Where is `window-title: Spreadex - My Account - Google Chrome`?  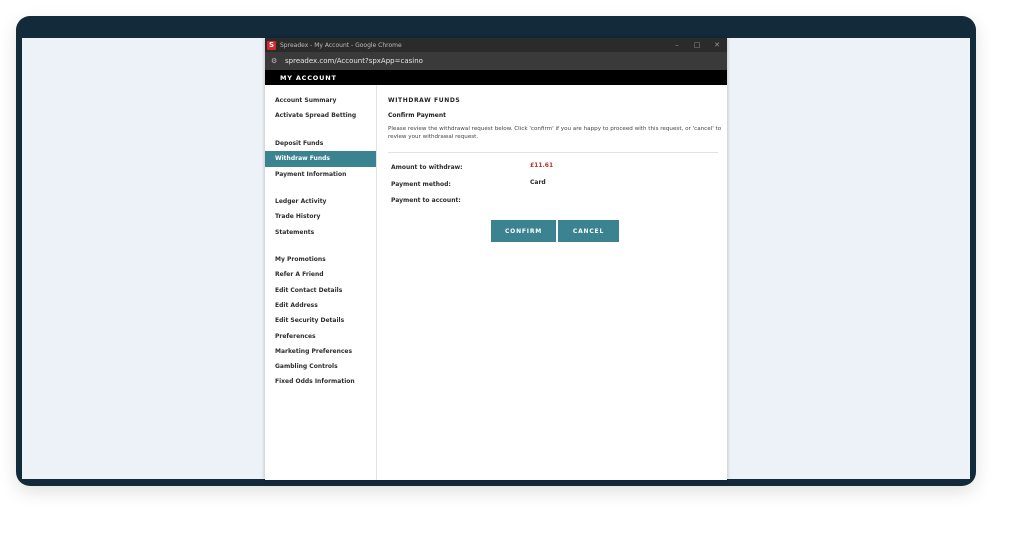
window-title: Spreadex - My Account - Google Chrome is located at coordinates (341, 45).